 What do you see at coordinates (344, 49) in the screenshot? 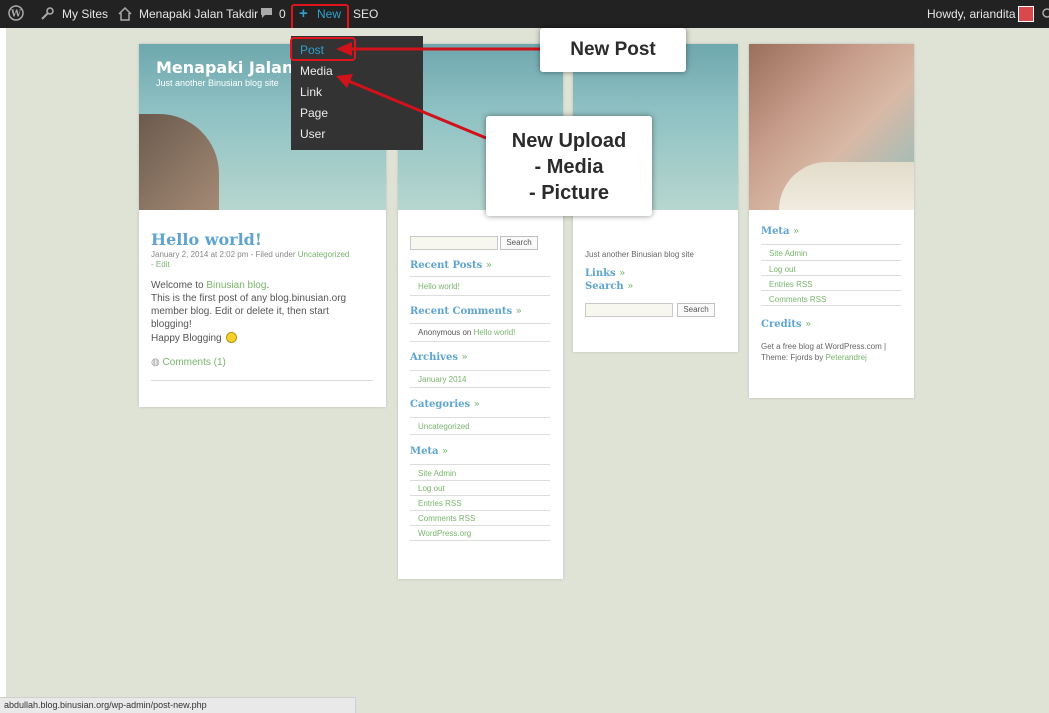
I see `new-post-arrowhead` at bounding box center [344, 49].